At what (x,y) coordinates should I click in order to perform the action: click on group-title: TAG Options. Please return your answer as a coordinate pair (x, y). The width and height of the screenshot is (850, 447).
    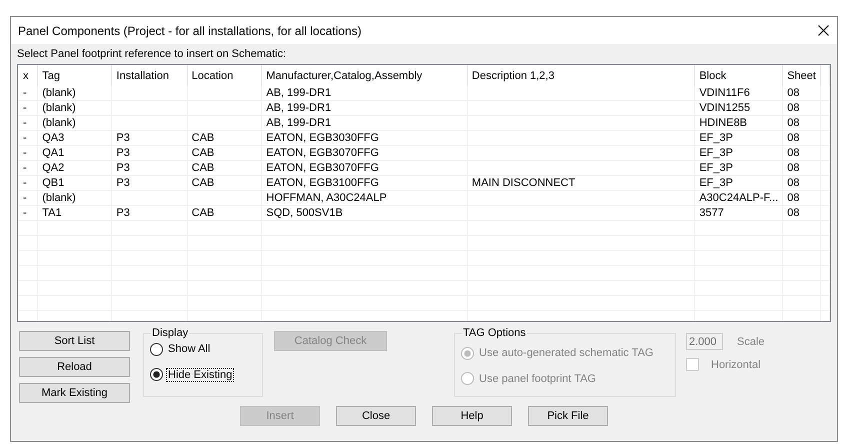
    Looking at the image, I should click on (494, 333).